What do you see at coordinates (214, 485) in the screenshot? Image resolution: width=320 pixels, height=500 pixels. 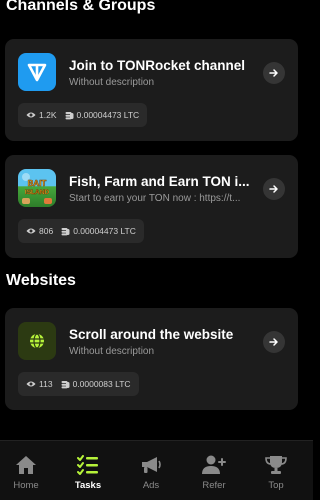 I see `nav-refer-label: Refer` at bounding box center [214, 485].